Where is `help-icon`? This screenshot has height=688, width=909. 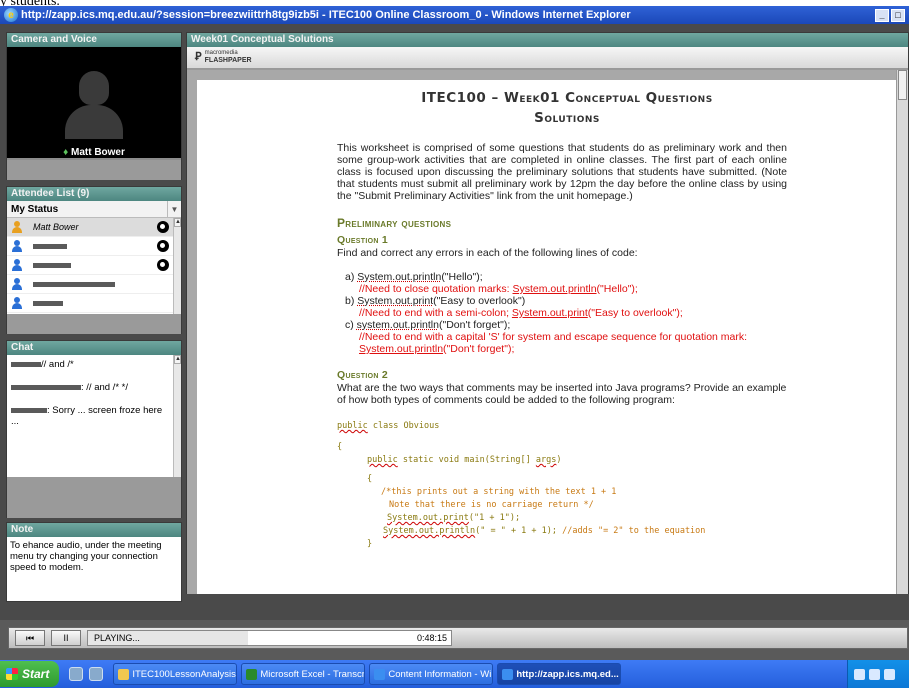
help-icon is located at coordinates (859, 674).